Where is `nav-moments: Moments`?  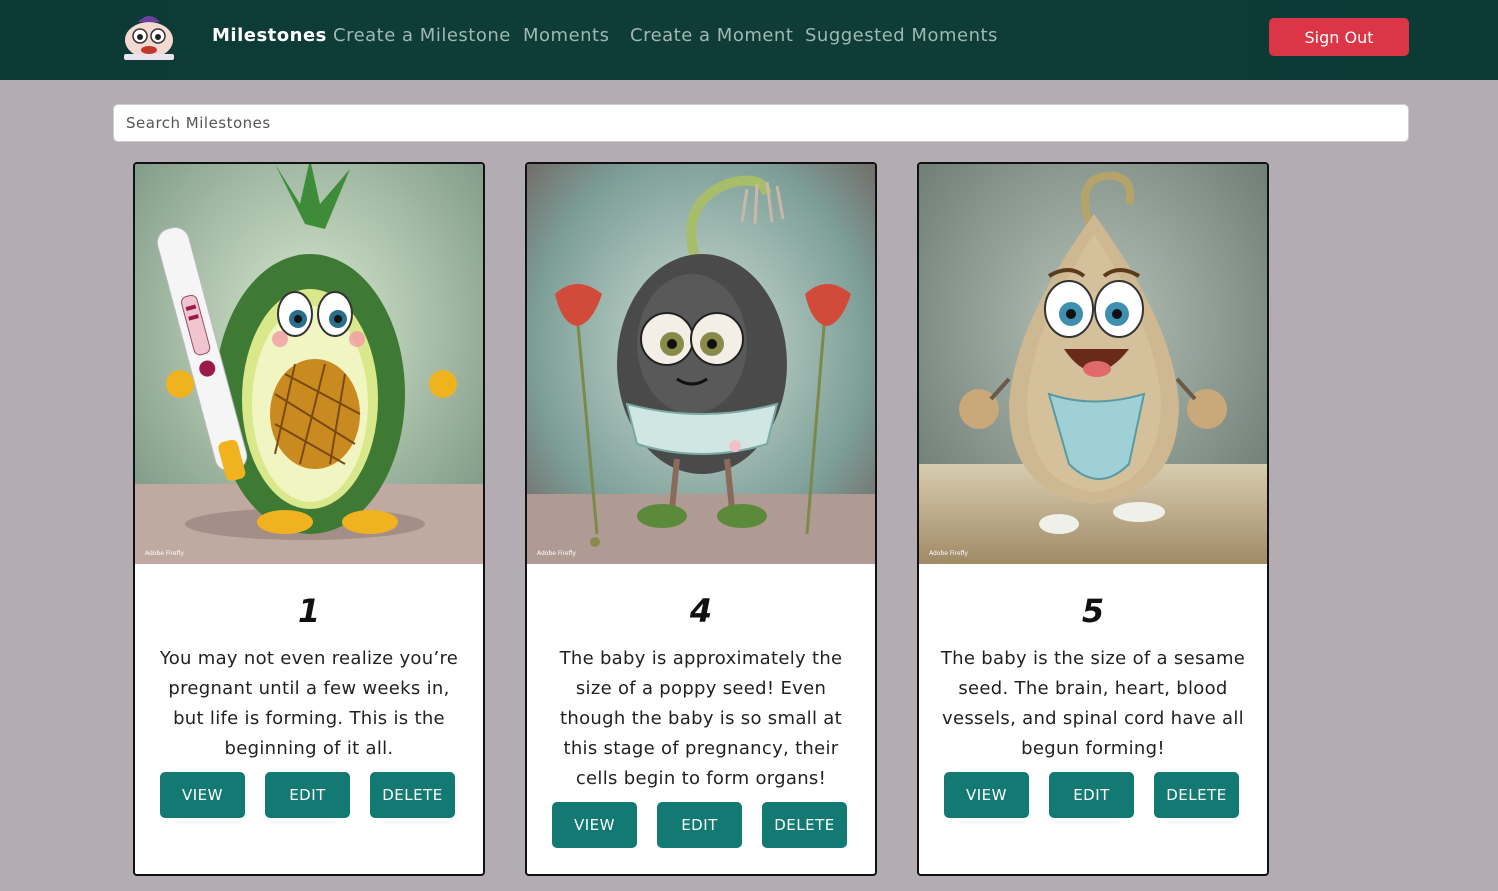 nav-moments: Moments is located at coordinates (566, 35).